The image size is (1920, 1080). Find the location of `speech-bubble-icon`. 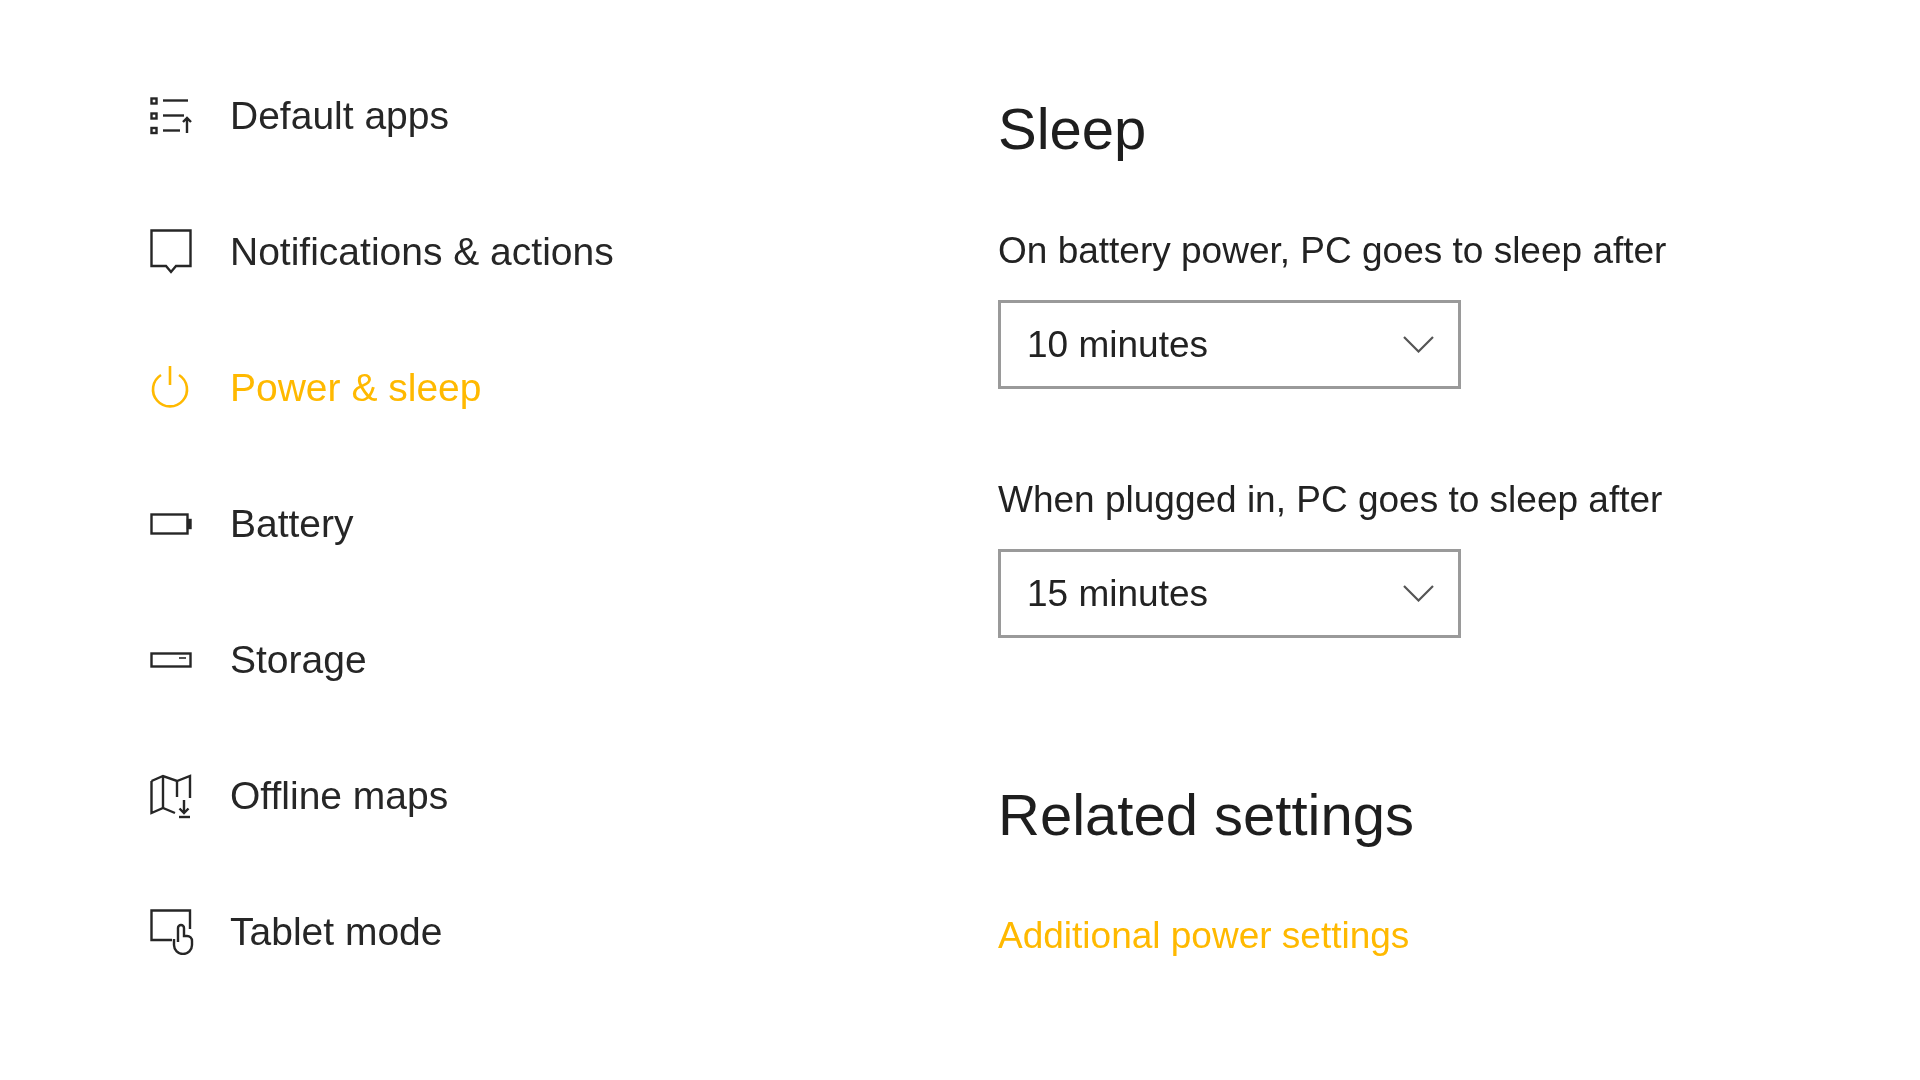

speech-bubble-icon is located at coordinates (171, 252).